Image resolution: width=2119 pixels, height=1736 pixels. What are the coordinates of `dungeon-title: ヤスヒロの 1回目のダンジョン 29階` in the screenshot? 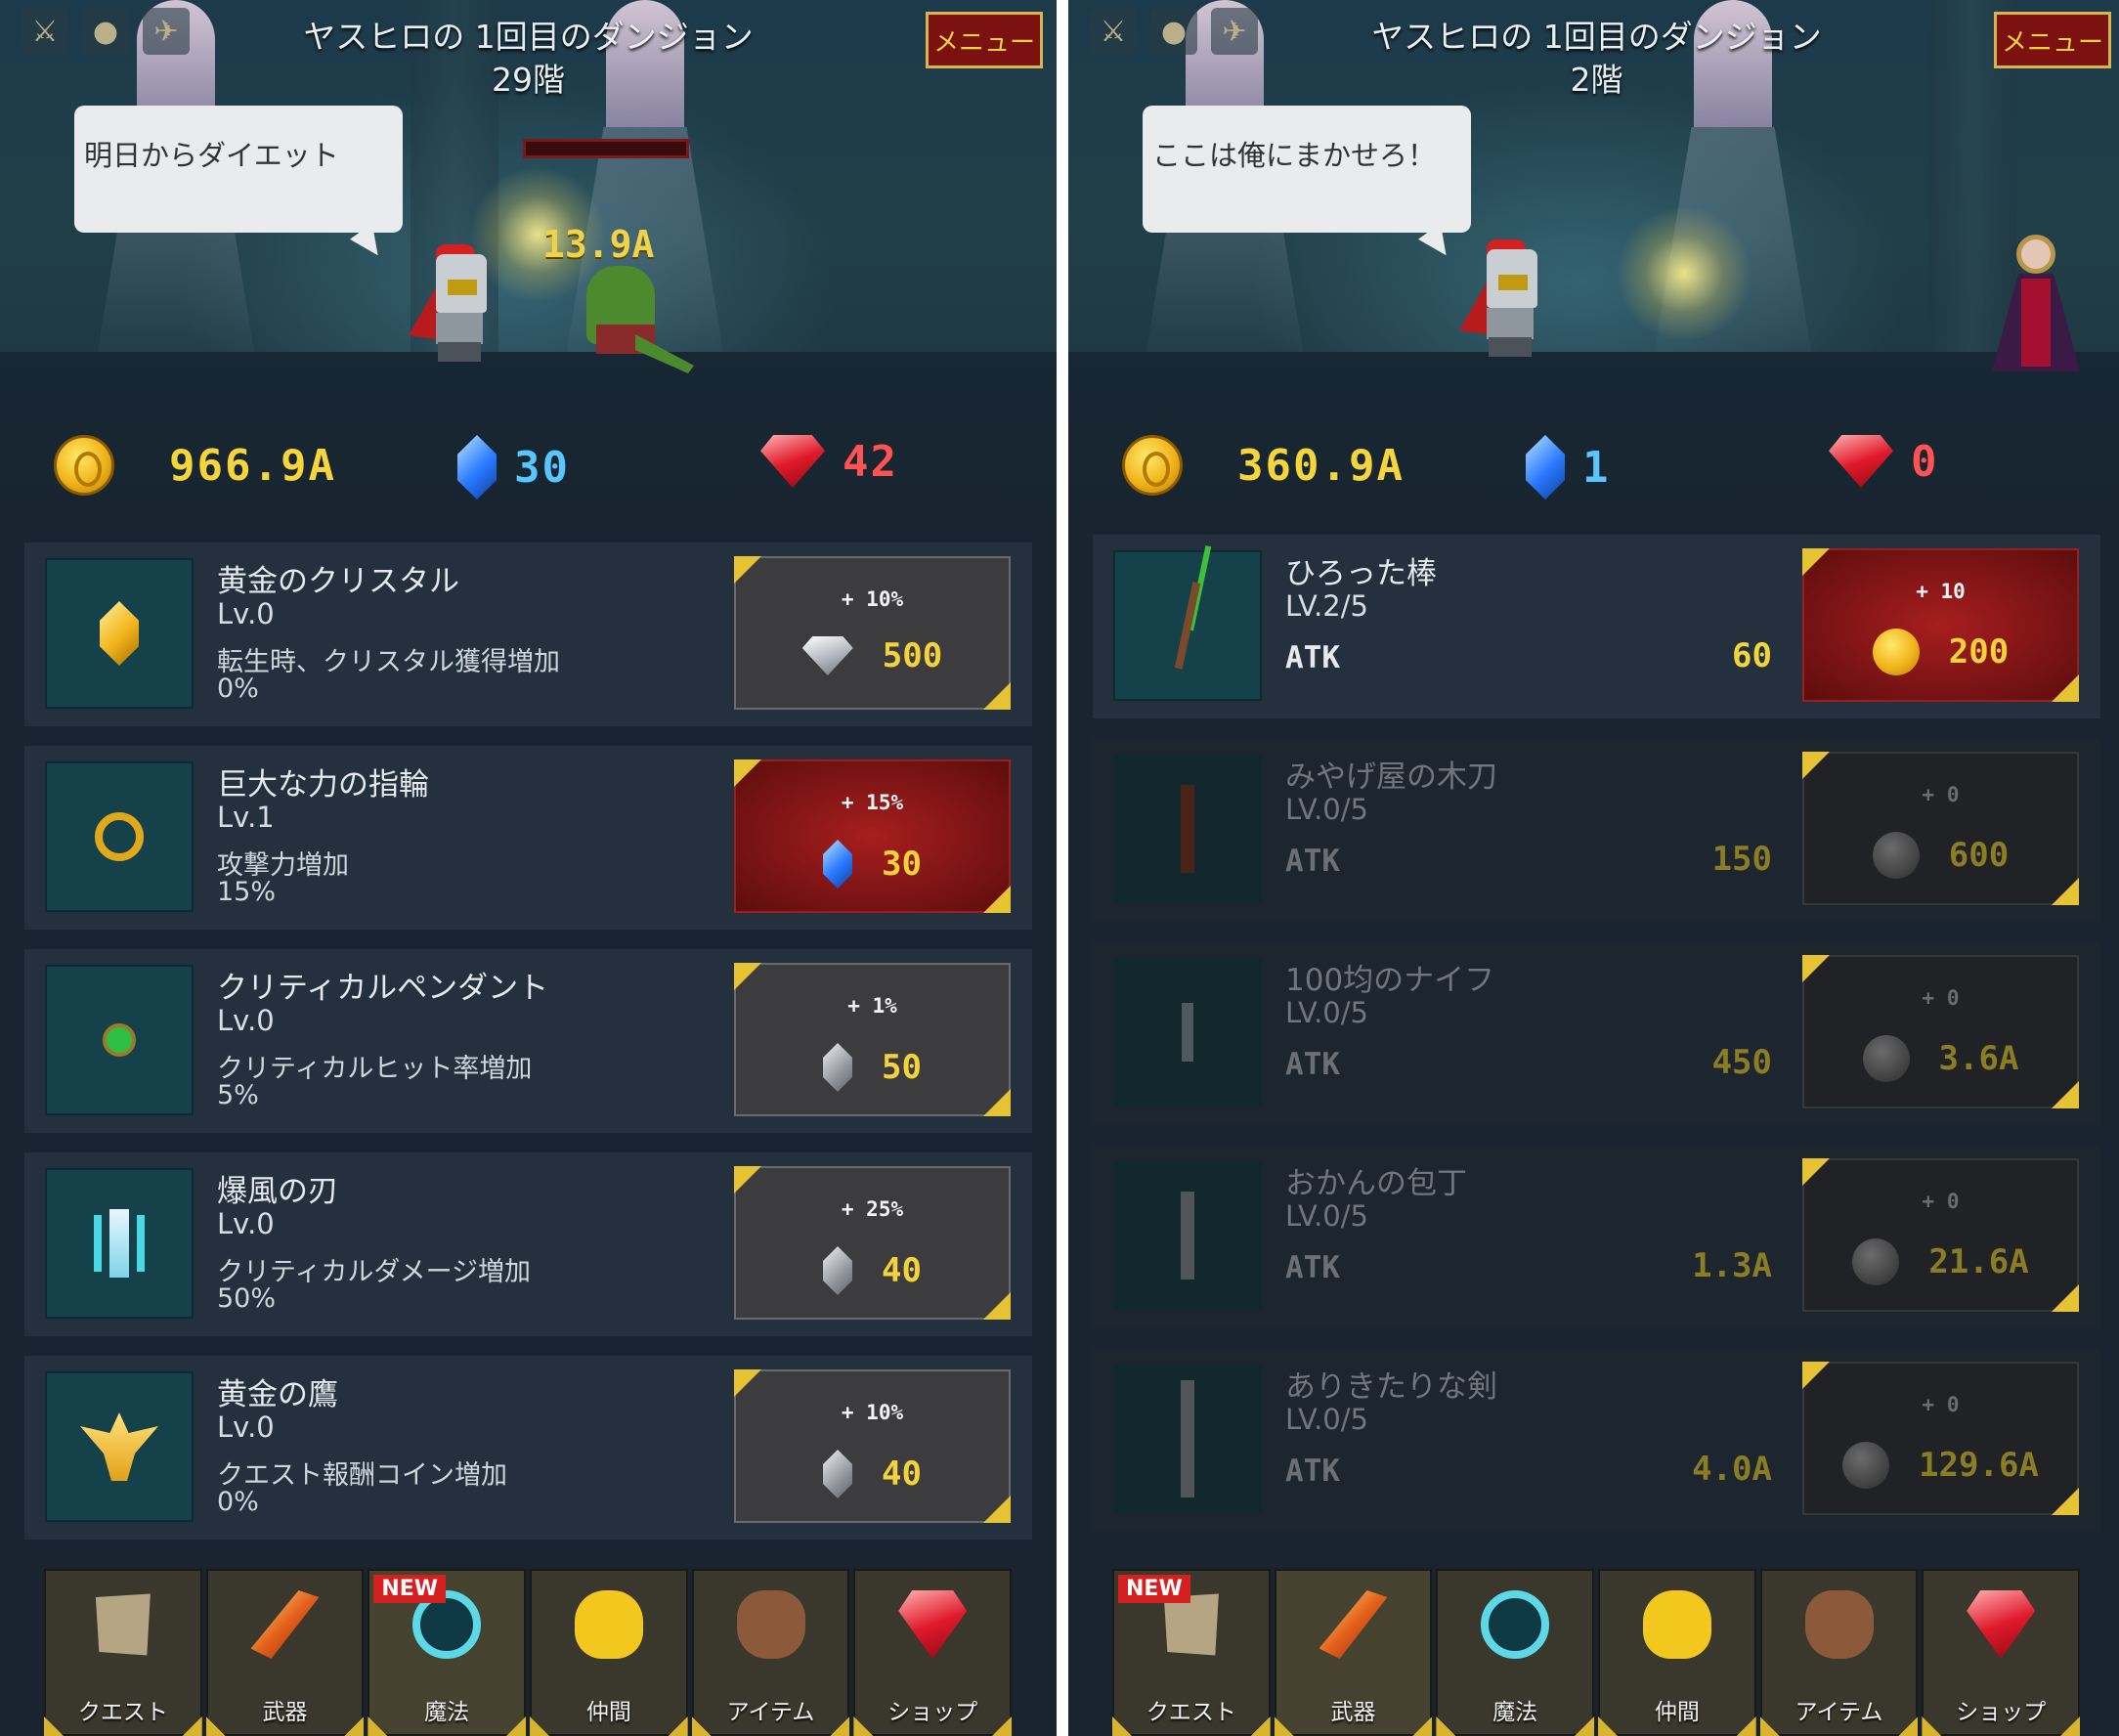 It's located at (528, 59).